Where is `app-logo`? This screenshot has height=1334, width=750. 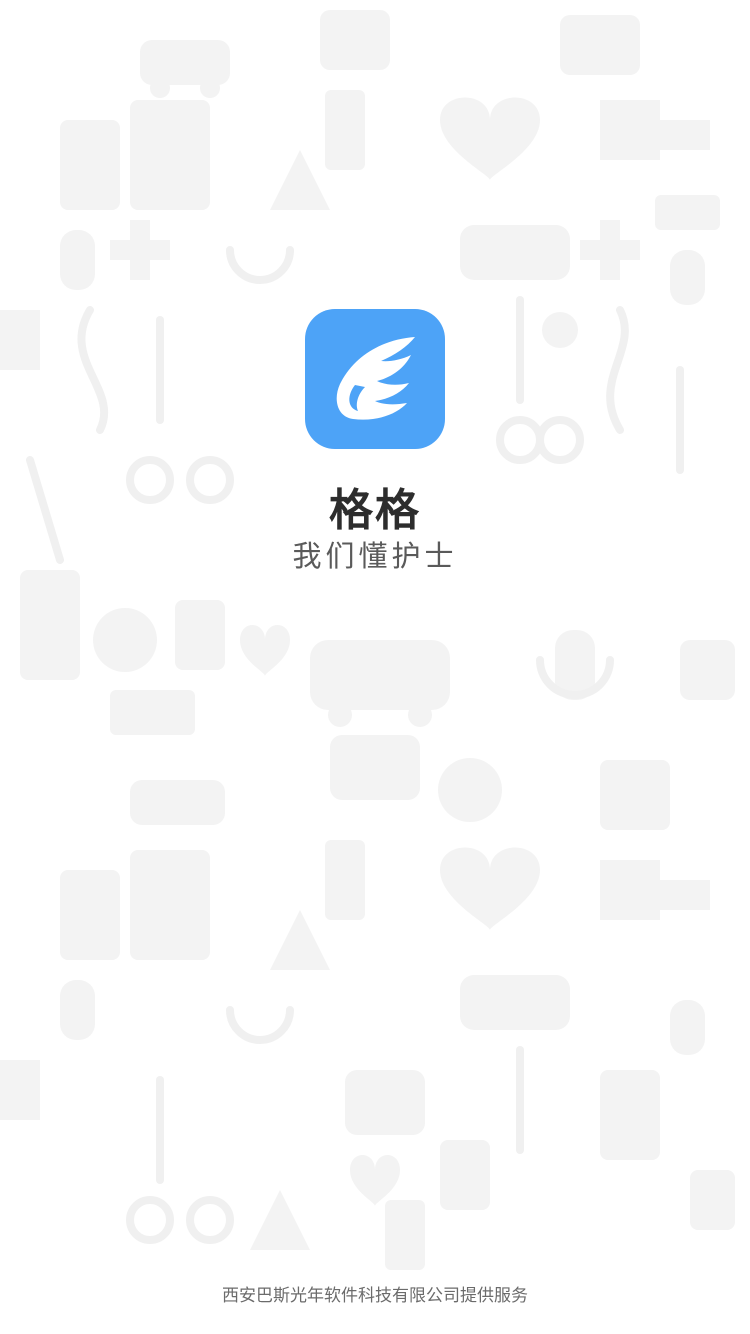
app-logo is located at coordinates (375, 379).